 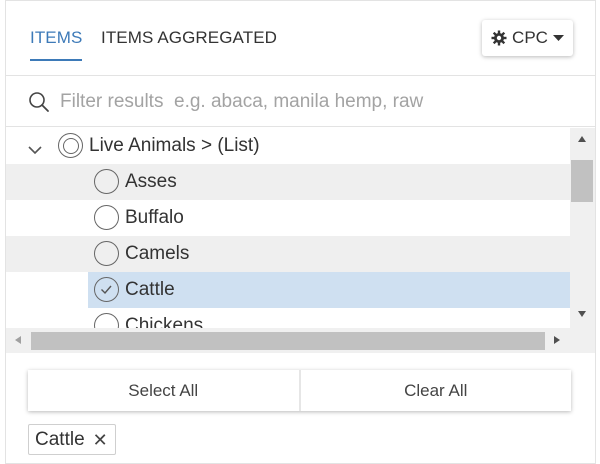 I want to click on clear-all-button: Clear All, so click(x=434, y=390).